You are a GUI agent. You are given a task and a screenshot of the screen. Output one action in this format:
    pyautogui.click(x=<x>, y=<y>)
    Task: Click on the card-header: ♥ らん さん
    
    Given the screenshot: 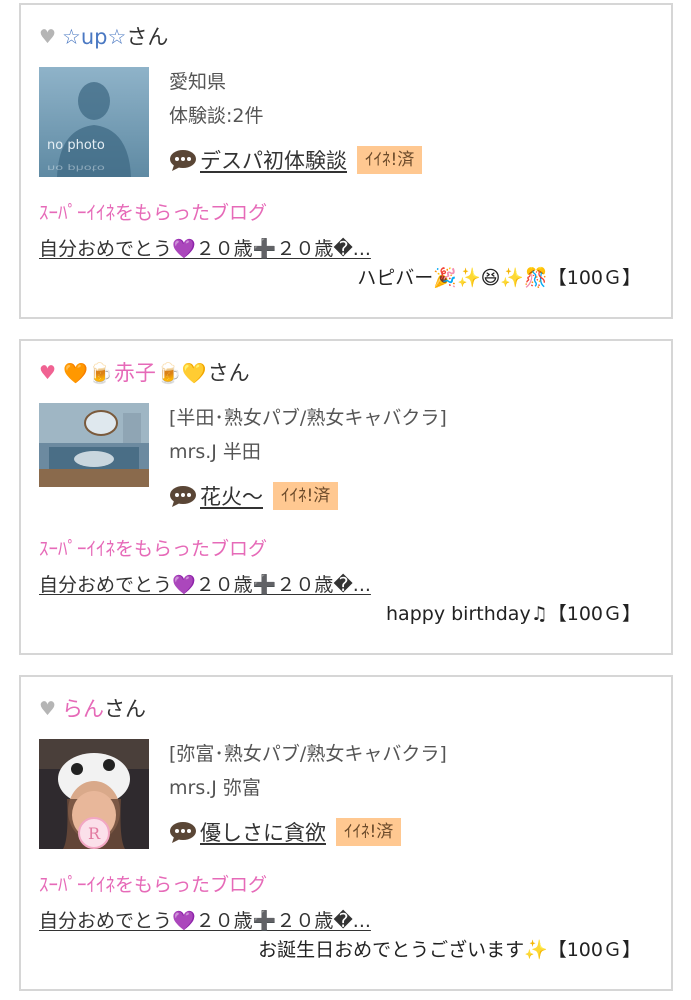 What is the action you would take?
    pyautogui.click(x=92, y=709)
    